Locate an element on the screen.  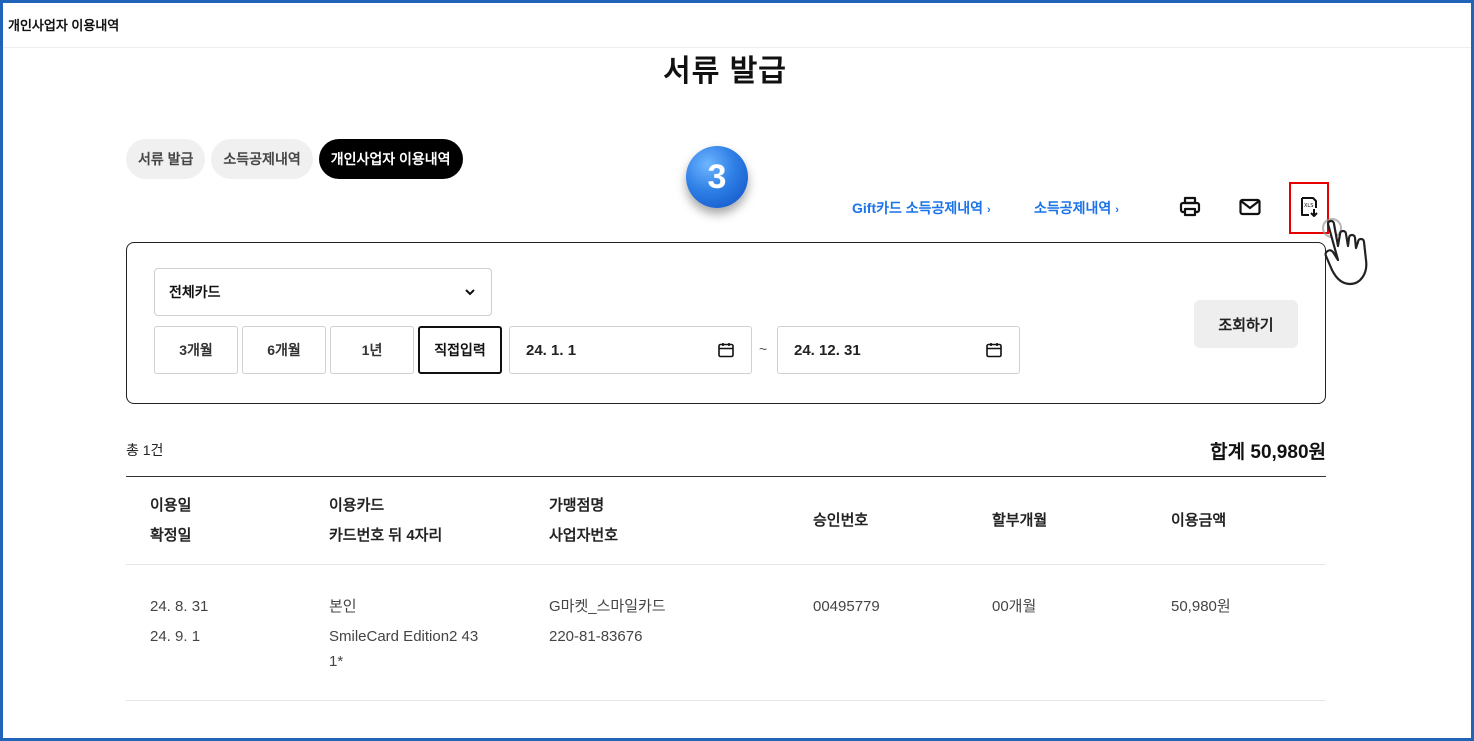
chevron-down-icon is located at coordinates (470, 292).